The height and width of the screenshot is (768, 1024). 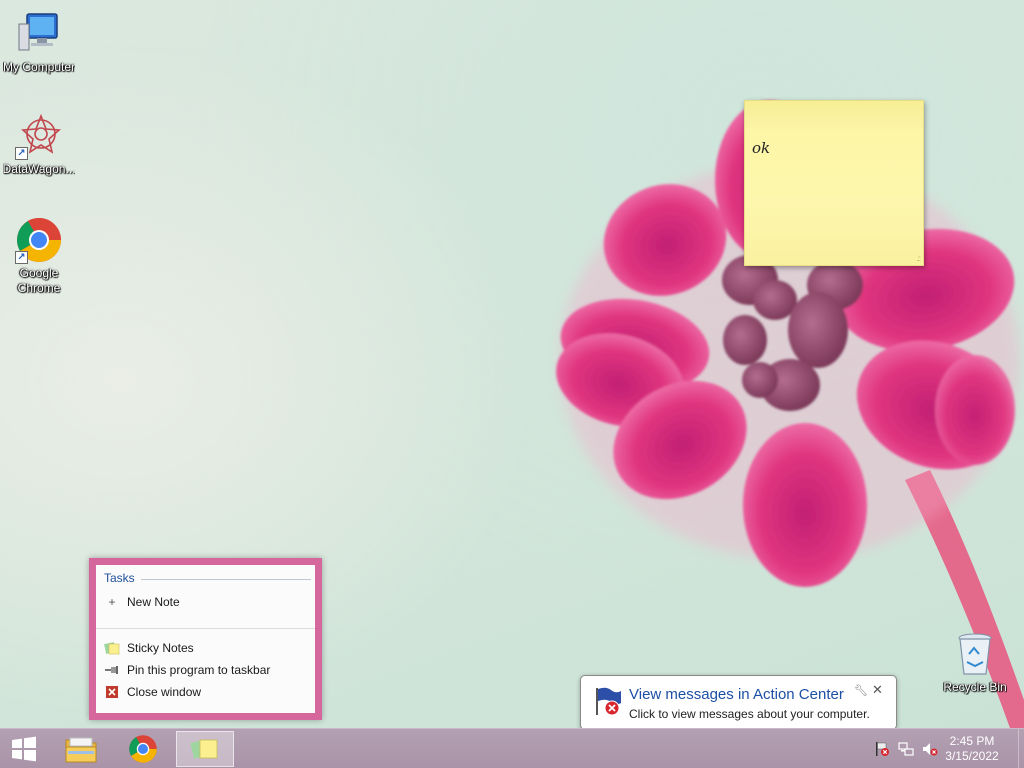 What do you see at coordinates (1021, 748) in the screenshot?
I see `show-desktop-button` at bounding box center [1021, 748].